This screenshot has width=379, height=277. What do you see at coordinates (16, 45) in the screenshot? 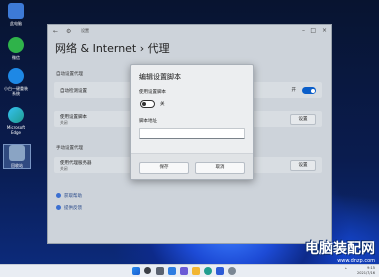
I see `wechat-icon` at bounding box center [16, 45].